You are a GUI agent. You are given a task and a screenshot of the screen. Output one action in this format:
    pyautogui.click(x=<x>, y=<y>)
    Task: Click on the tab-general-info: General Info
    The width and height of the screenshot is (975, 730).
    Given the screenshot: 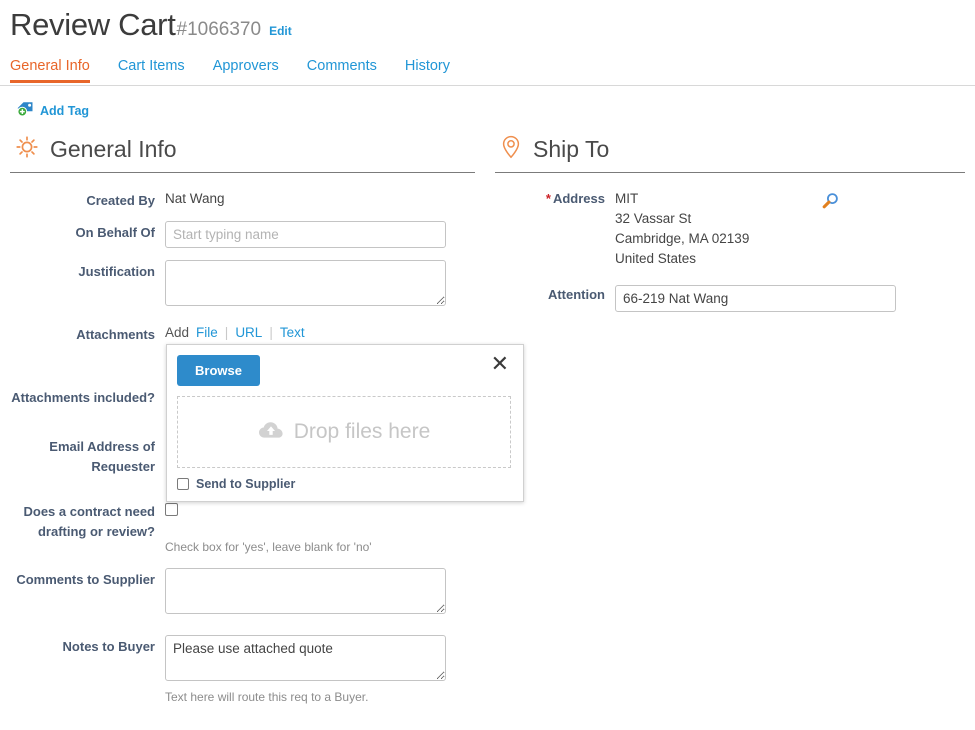 What is the action you would take?
    pyautogui.click(x=57, y=70)
    